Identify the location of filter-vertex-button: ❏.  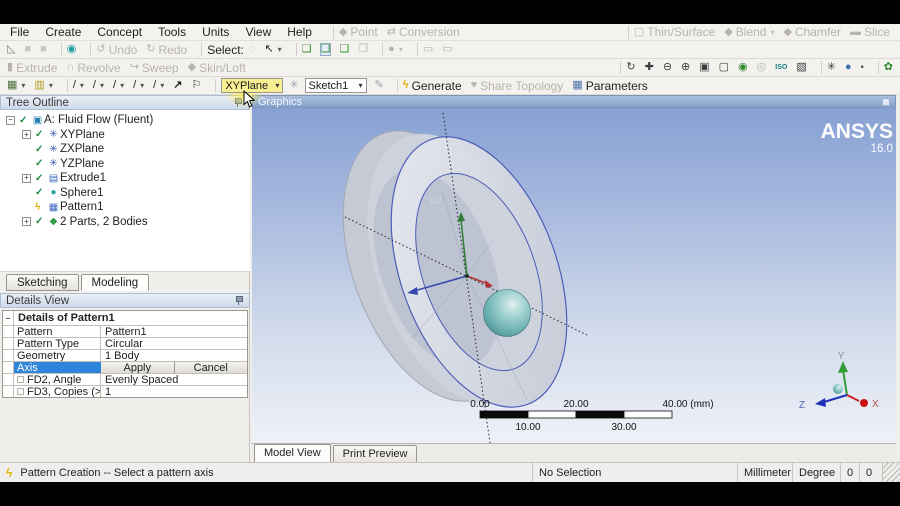
(307, 49).